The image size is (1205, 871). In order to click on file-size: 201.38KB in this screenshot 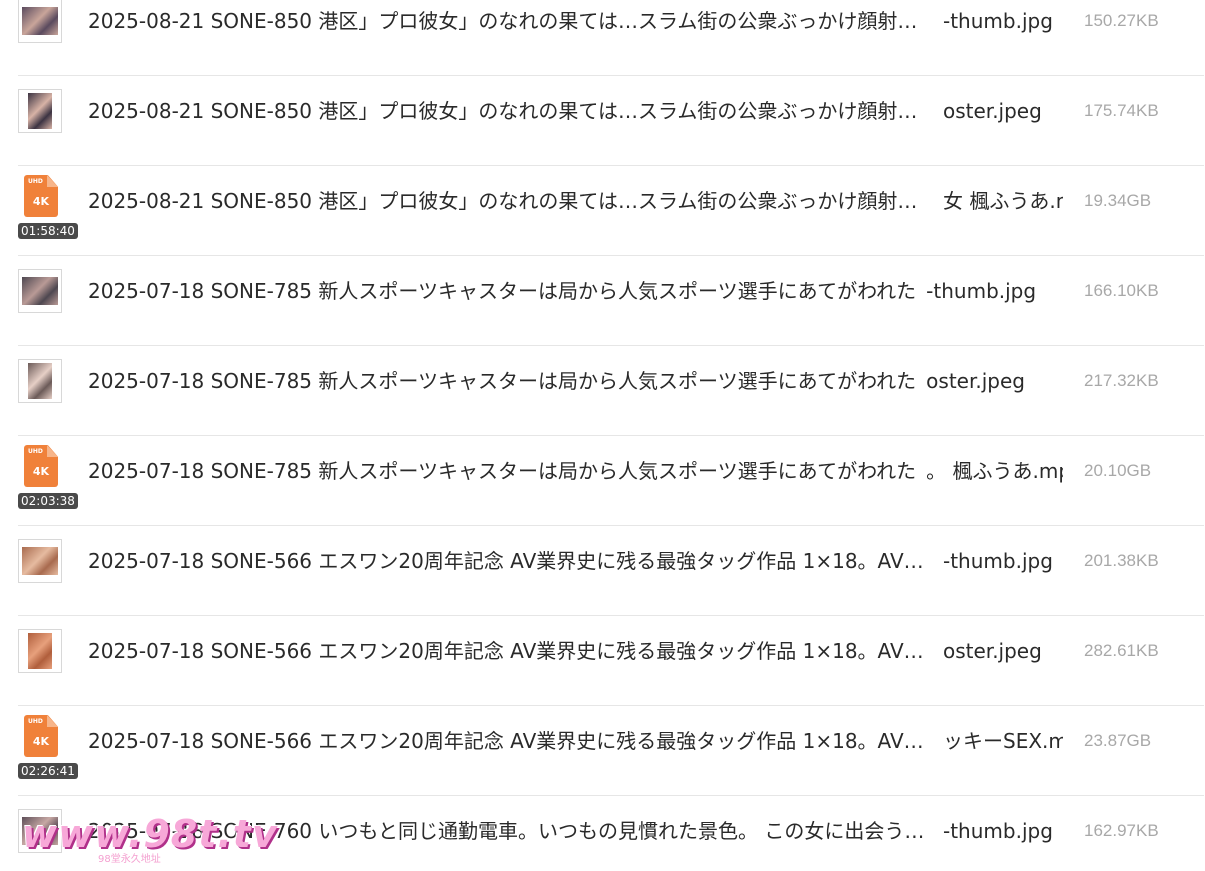, I will do `click(1121, 560)`.